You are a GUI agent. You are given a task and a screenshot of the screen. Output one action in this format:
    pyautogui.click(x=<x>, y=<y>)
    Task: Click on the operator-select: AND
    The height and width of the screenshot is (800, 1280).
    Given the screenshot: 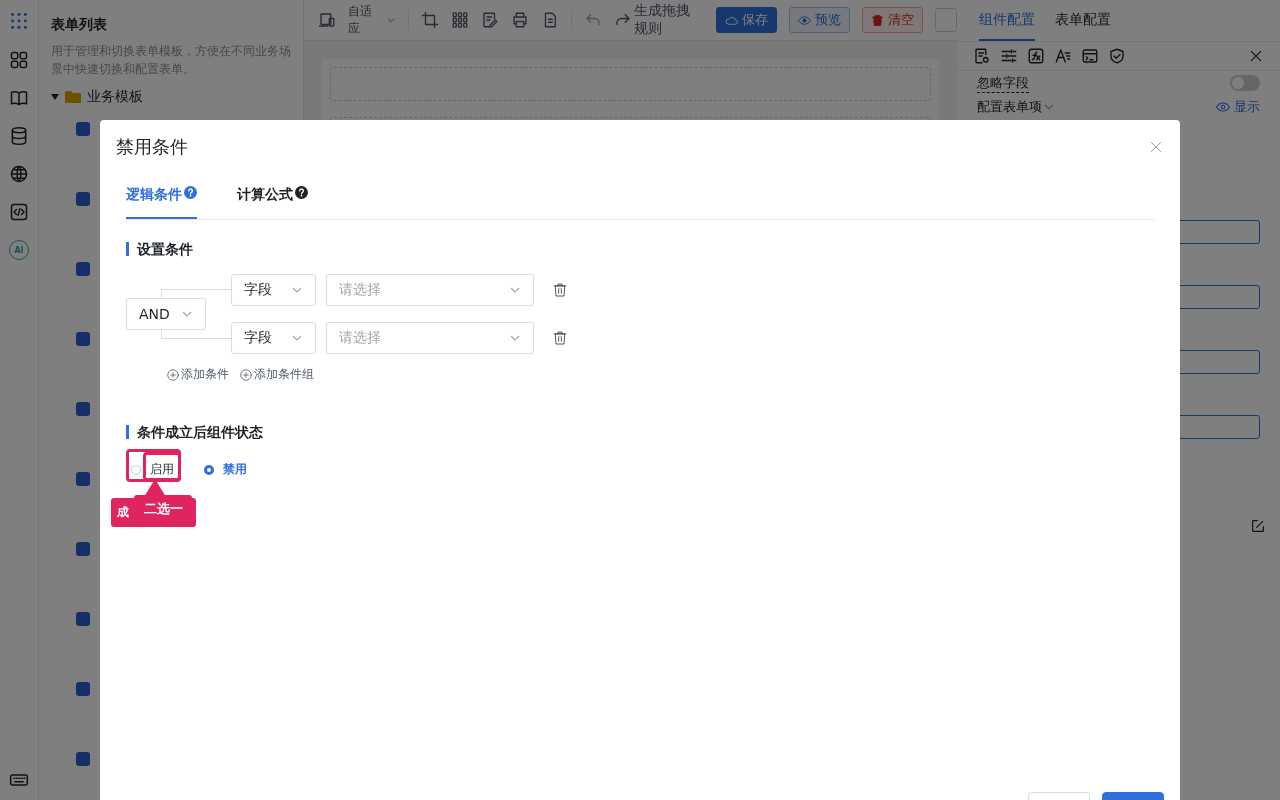 What is the action you would take?
    pyautogui.click(x=166, y=314)
    